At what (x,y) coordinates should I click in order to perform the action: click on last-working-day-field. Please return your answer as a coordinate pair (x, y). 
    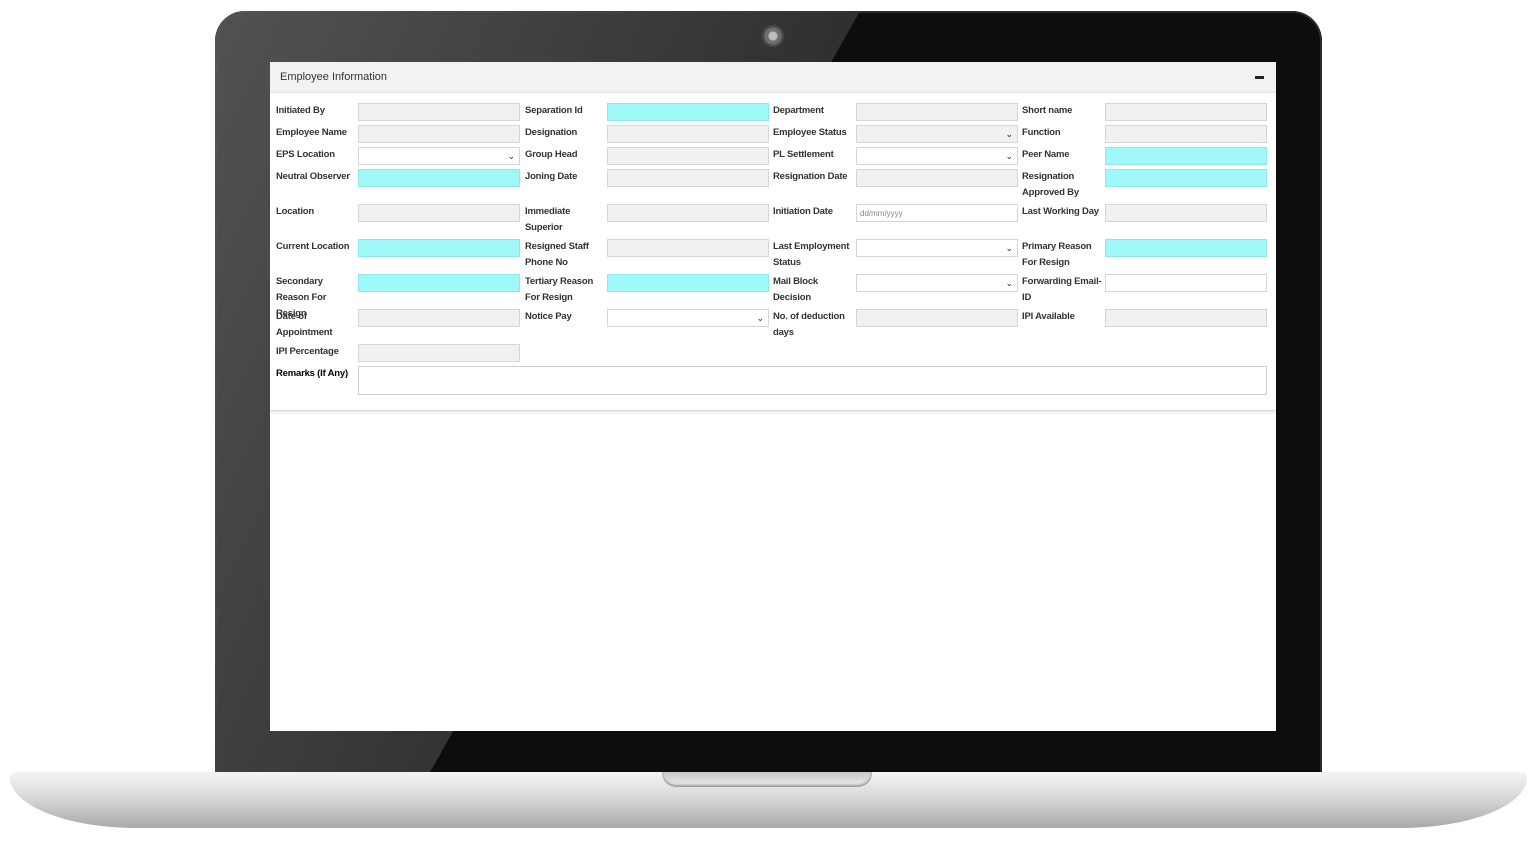
    Looking at the image, I should click on (1186, 213).